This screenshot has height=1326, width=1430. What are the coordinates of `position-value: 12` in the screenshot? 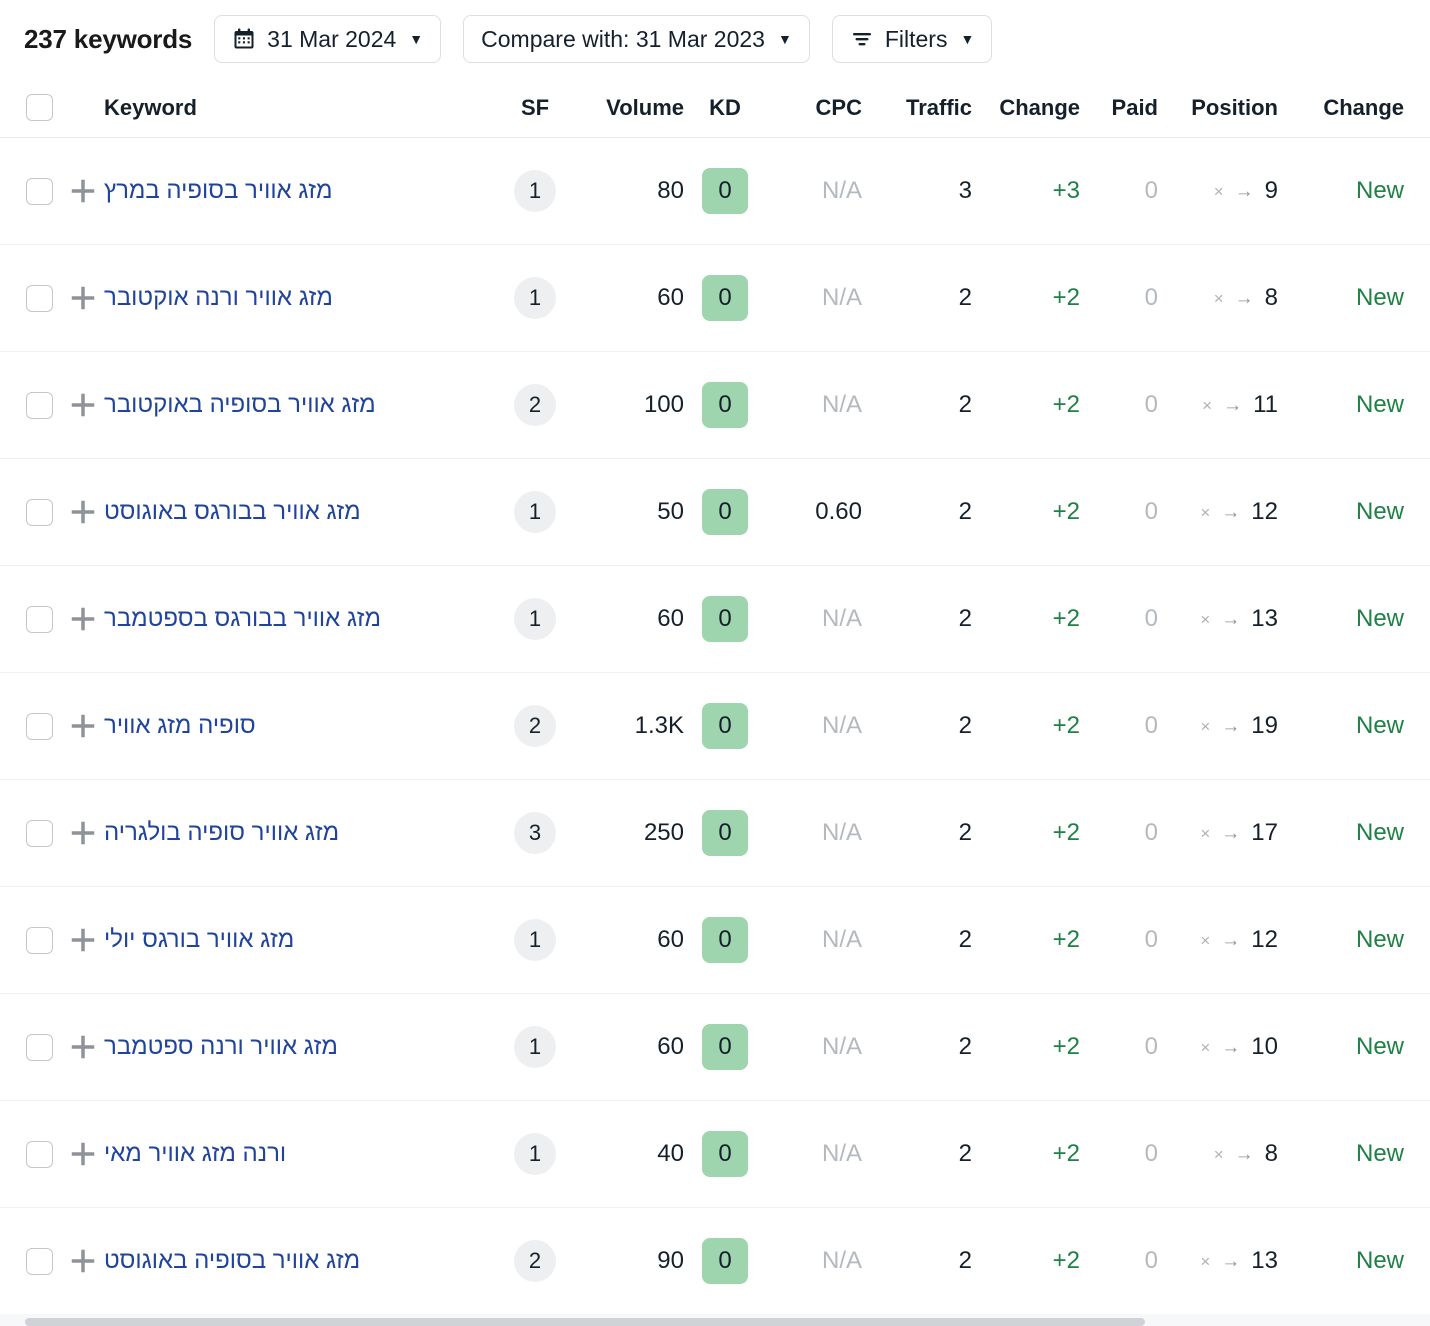 It's located at (1264, 939).